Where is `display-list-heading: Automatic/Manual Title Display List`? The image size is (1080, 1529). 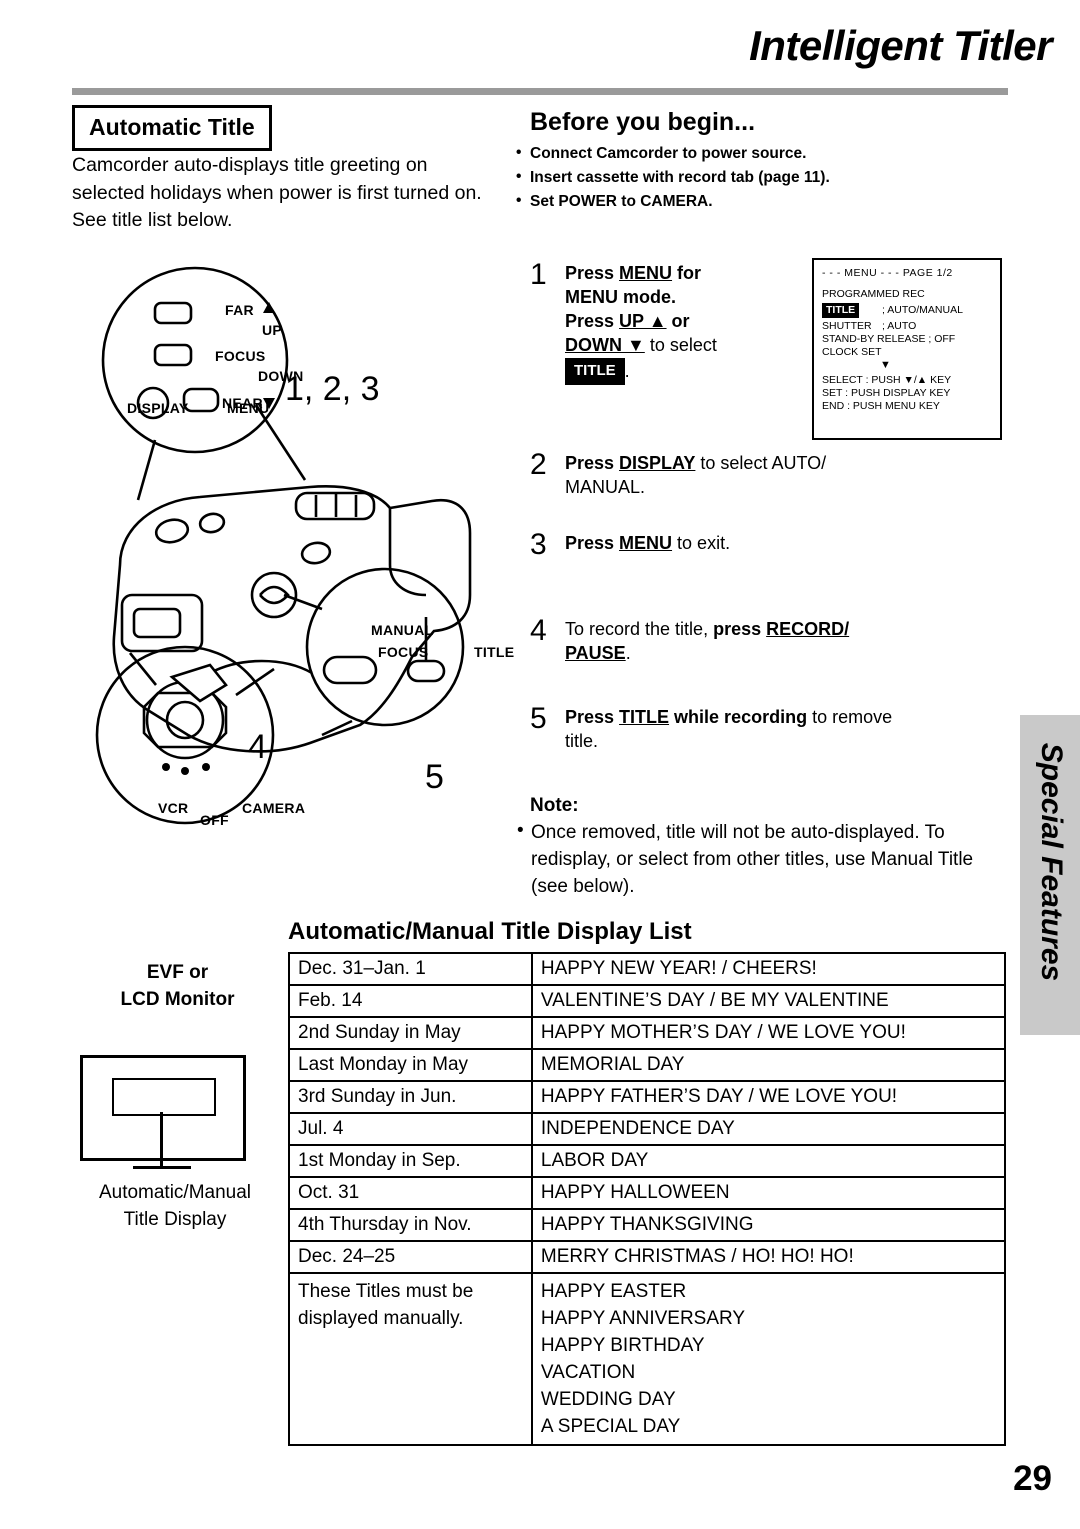 display-list-heading: Automatic/Manual Title Display List is located at coordinates (490, 931).